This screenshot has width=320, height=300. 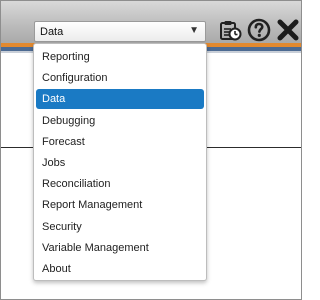 I want to click on menu-item-security: Security, so click(x=120, y=227).